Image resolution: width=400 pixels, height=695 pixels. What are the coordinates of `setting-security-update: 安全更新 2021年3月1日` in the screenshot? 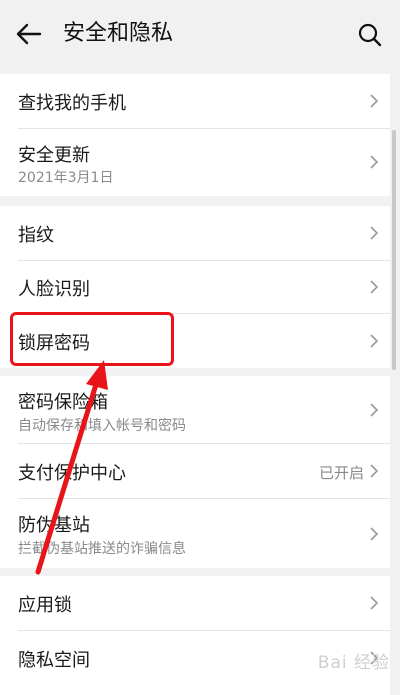 It's located at (195, 162).